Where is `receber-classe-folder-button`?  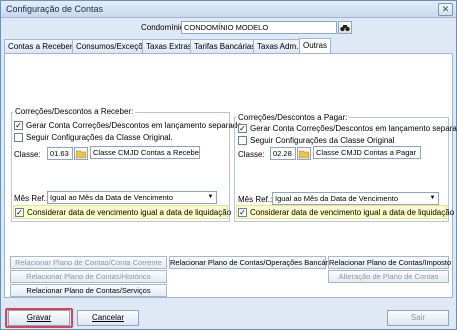
receber-classe-folder-button is located at coordinates (81, 153).